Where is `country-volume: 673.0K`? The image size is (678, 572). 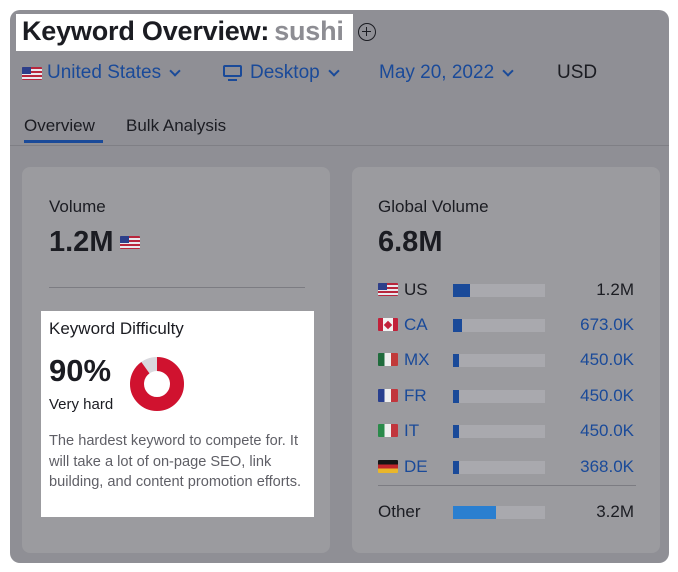 country-volume: 673.0K is located at coordinates (607, 324).